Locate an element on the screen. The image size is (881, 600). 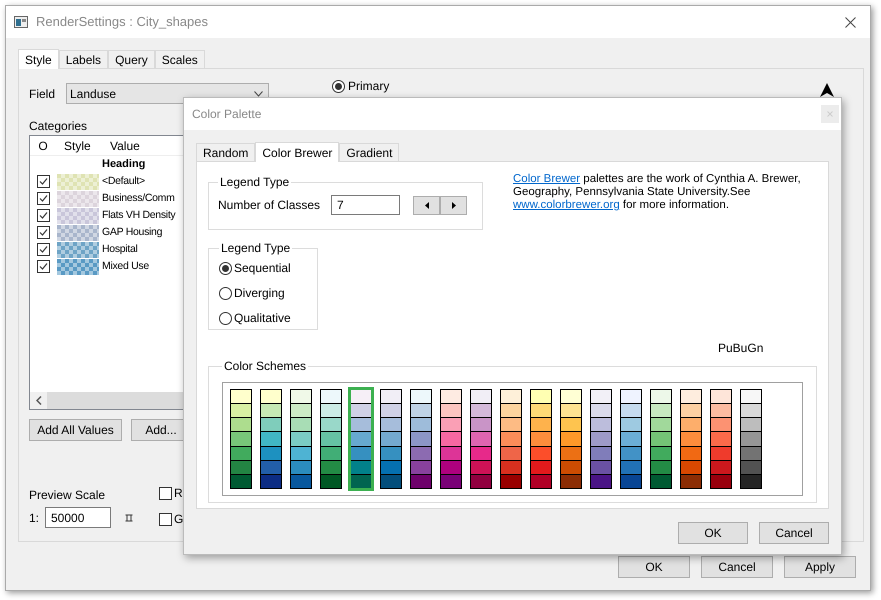
scale-prefix: 1: is located at coordinates (34, 518).